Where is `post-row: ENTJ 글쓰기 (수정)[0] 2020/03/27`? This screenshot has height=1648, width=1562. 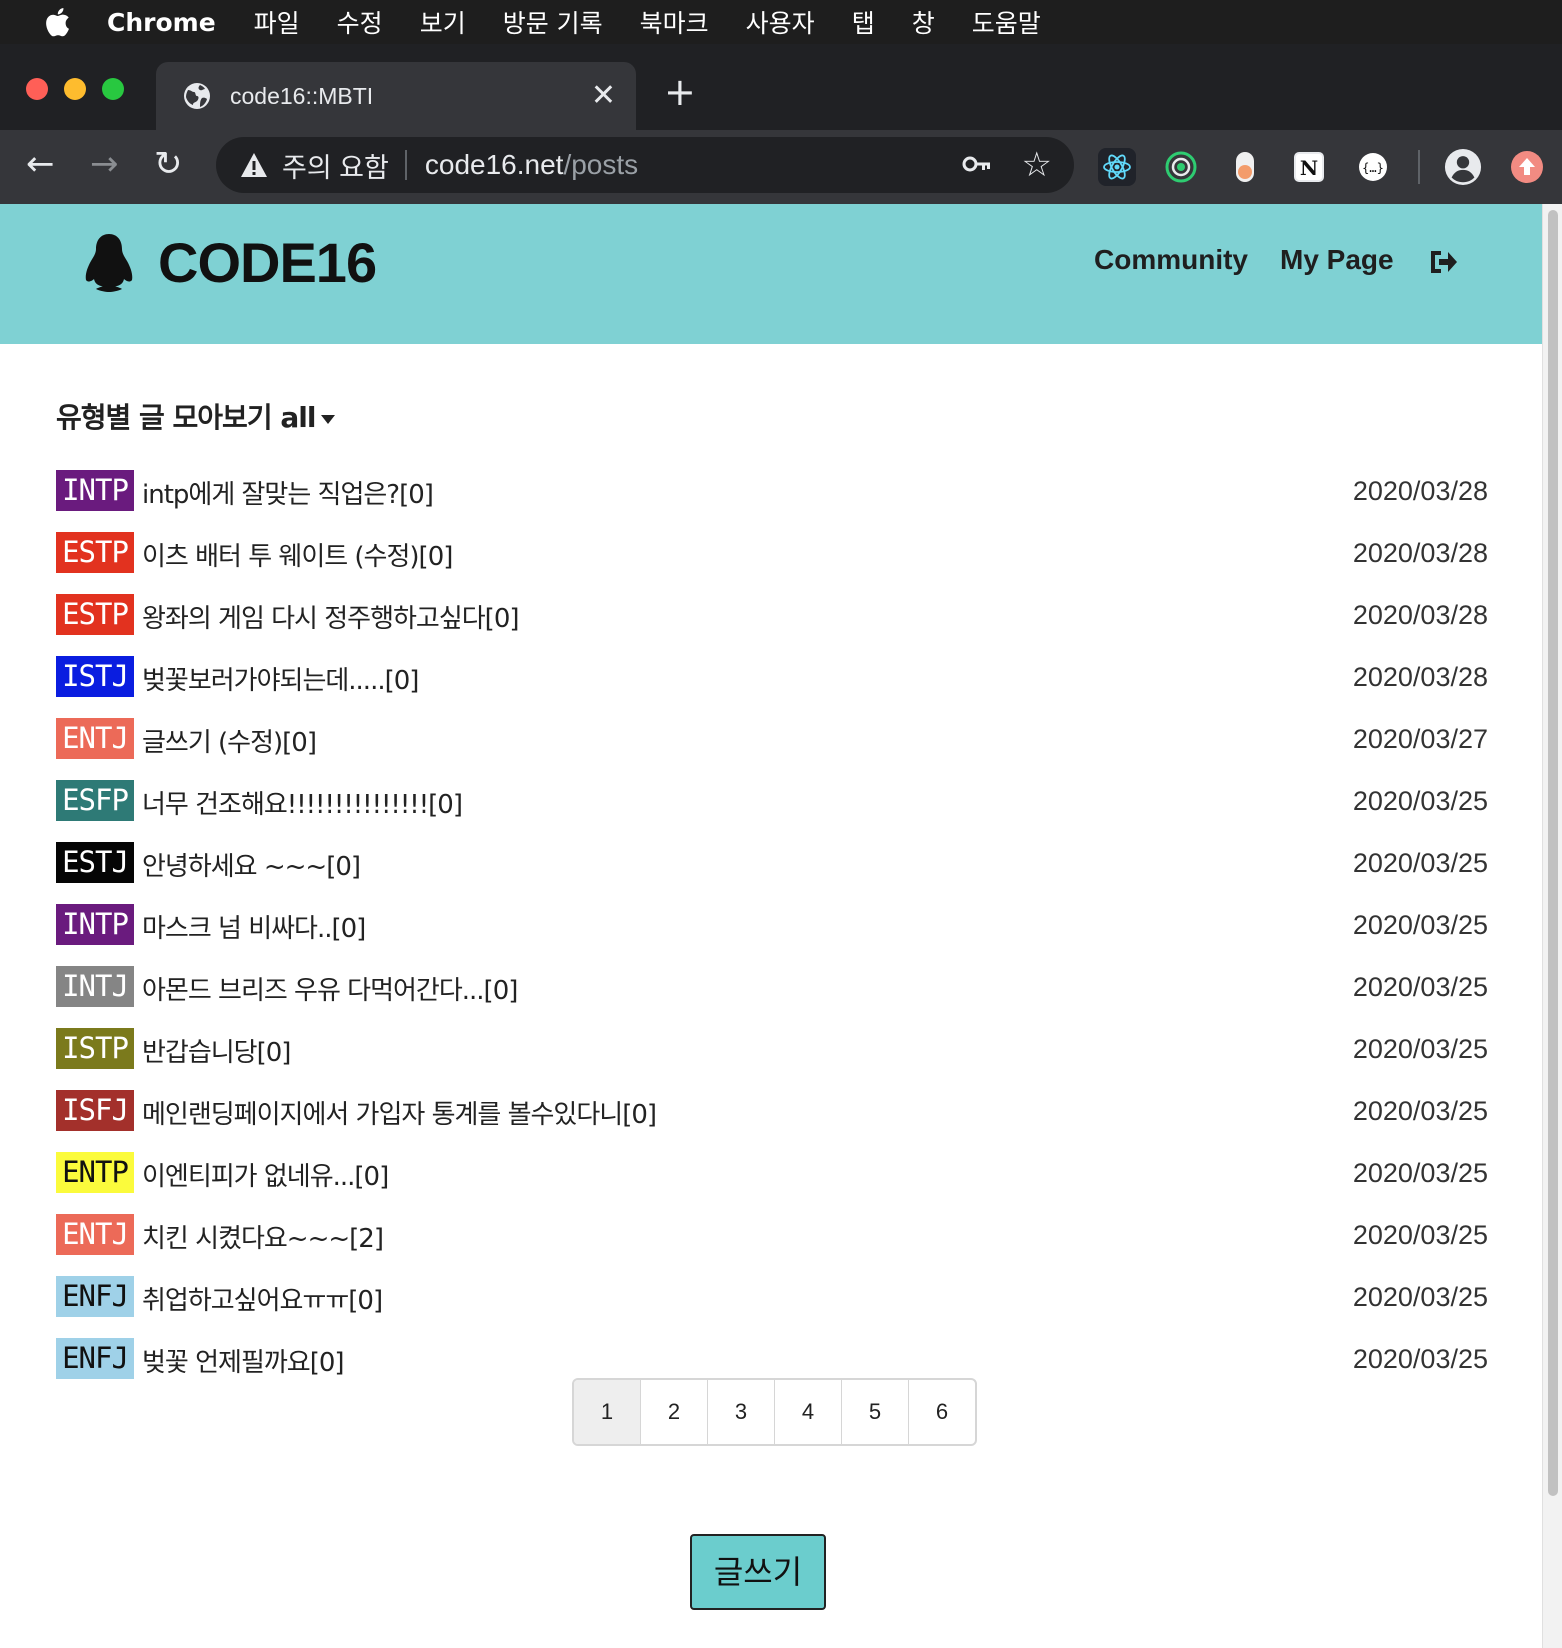
post-row: ENTJ 글쓰기 (수정)[0] 2020/03/27 is located at coordinates (772, 749).